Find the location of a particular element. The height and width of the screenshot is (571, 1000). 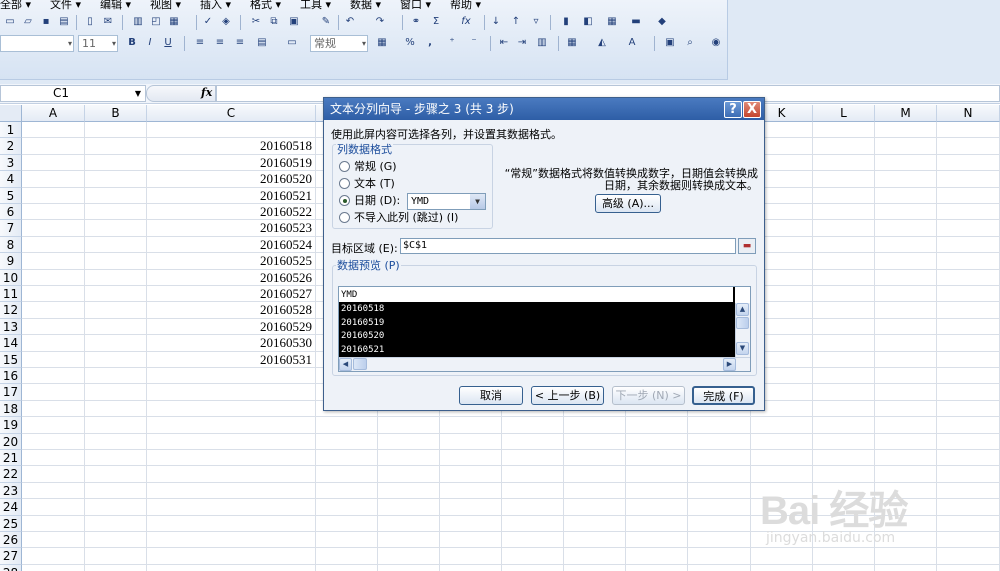

copy-icon: ⧉ is located at coordinates (274, 22).